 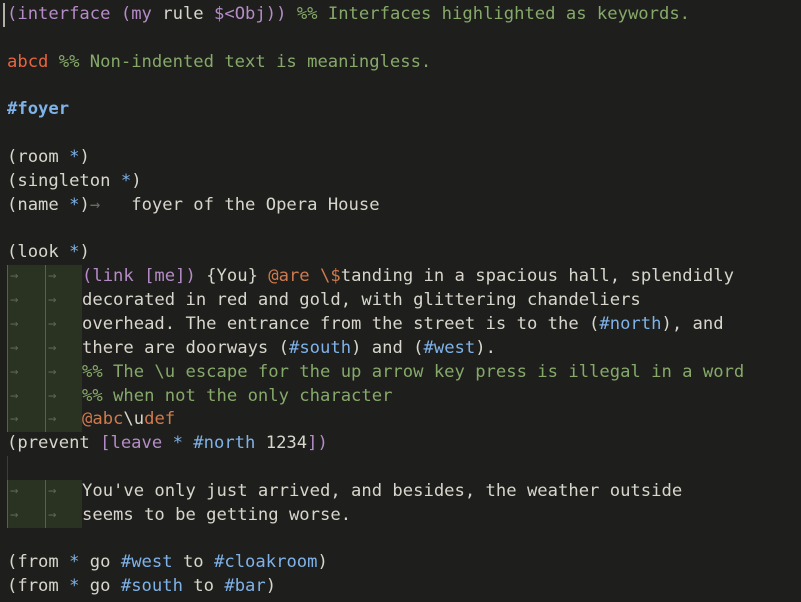 I want to click on indent-guide, so click(x=7, y=468).